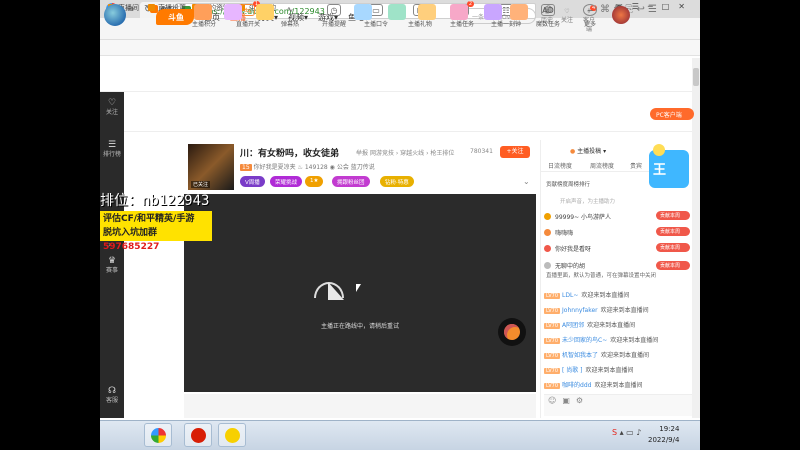  Describe the element at coordinates (286, 181) in the screenshot. I see `medal-challenge: 荣耀挑战` at that location.